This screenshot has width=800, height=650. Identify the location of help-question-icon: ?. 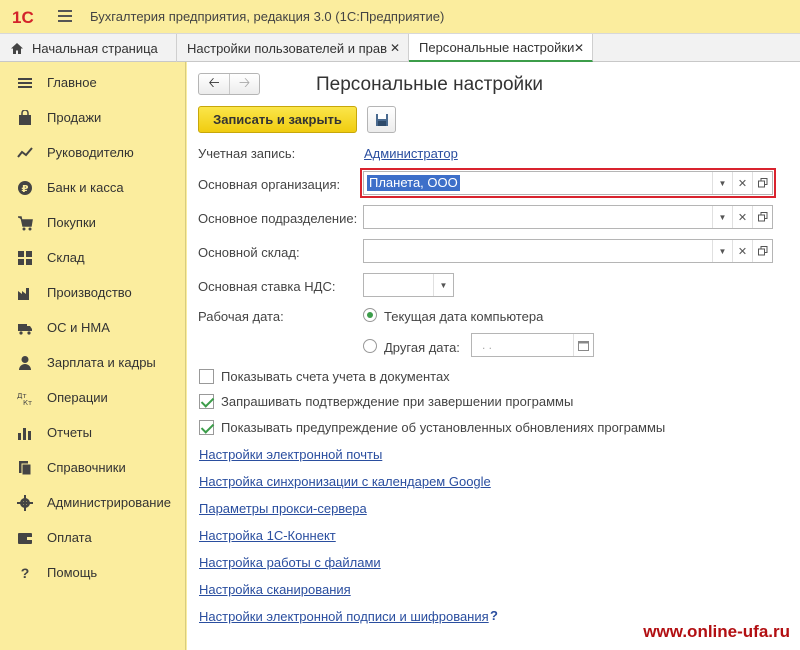
(494, 615).